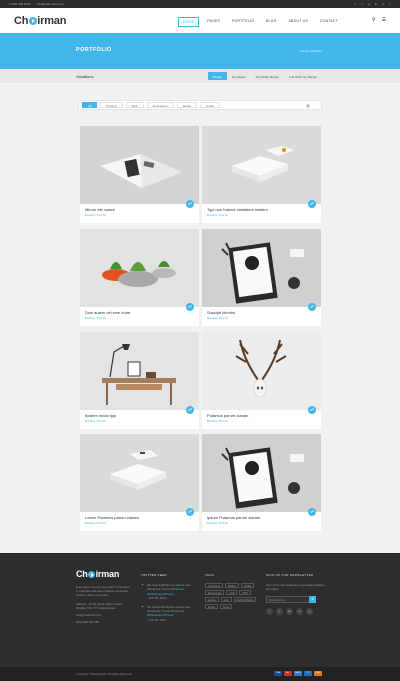  What do you see at coordinates (139, 209) in the screenshot?
I see `card-title: Mirum est notare` at bounding box center [139, 209].